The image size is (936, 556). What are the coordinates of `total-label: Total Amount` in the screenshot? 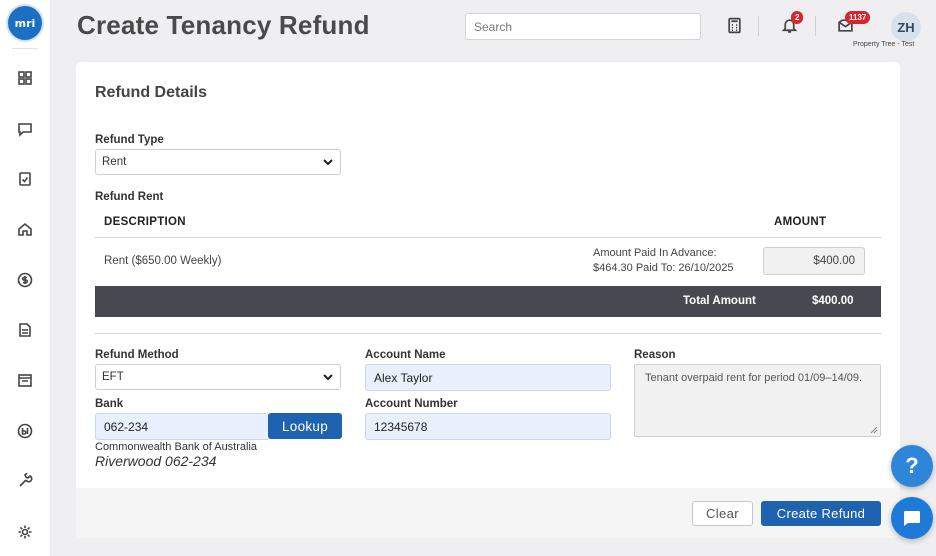 It's located at (719, 301).